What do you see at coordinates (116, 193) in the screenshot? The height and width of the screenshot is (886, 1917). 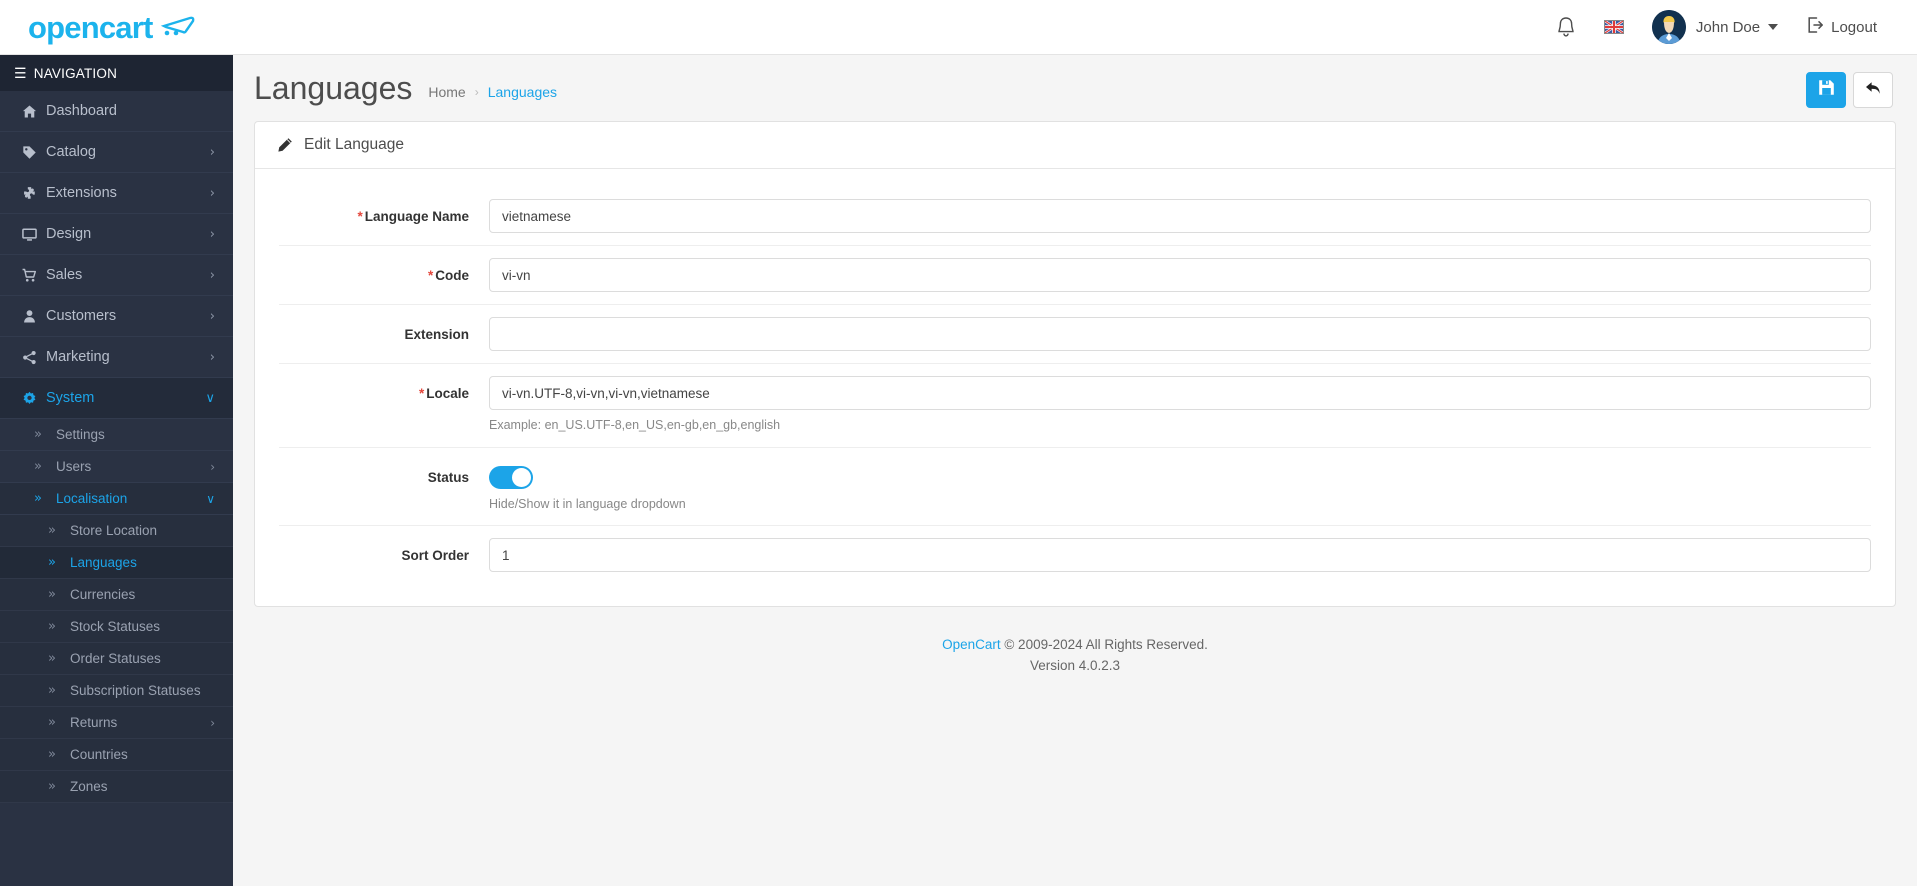 I see `sidebar-item-extensions: Extensions ›` at bounding box center [116, 193].